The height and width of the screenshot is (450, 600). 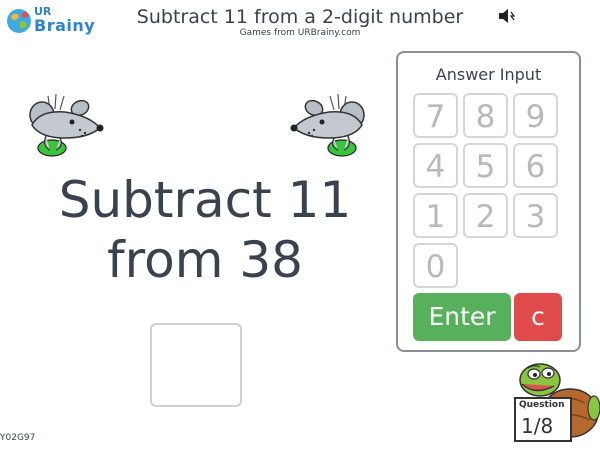 What do you see at coordinates (538, 317) in the screenshot?
I see `clear-button: c` at bounding box center [538, 317].